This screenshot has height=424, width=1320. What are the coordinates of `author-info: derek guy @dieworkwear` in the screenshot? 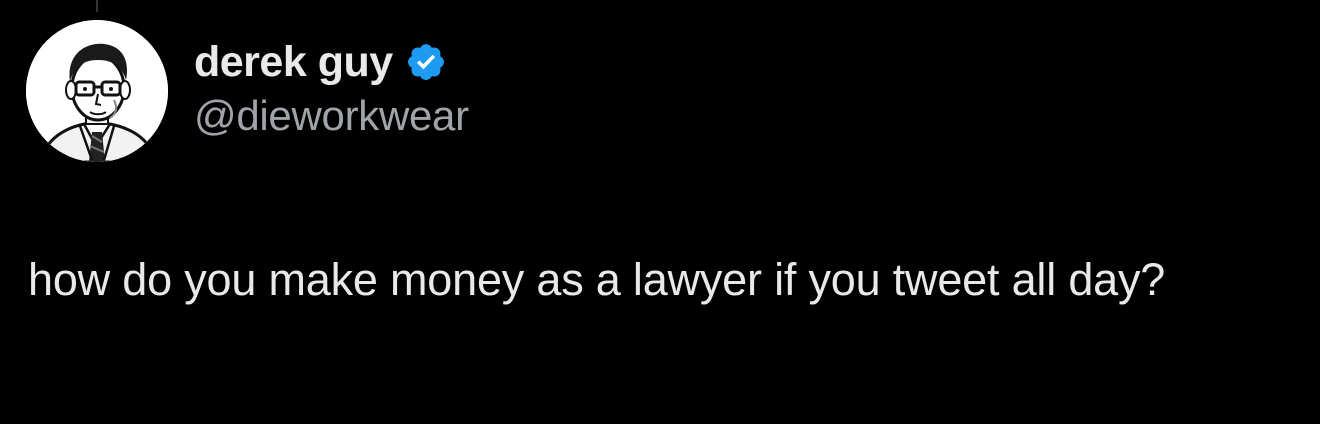 It's located at (331, 88).